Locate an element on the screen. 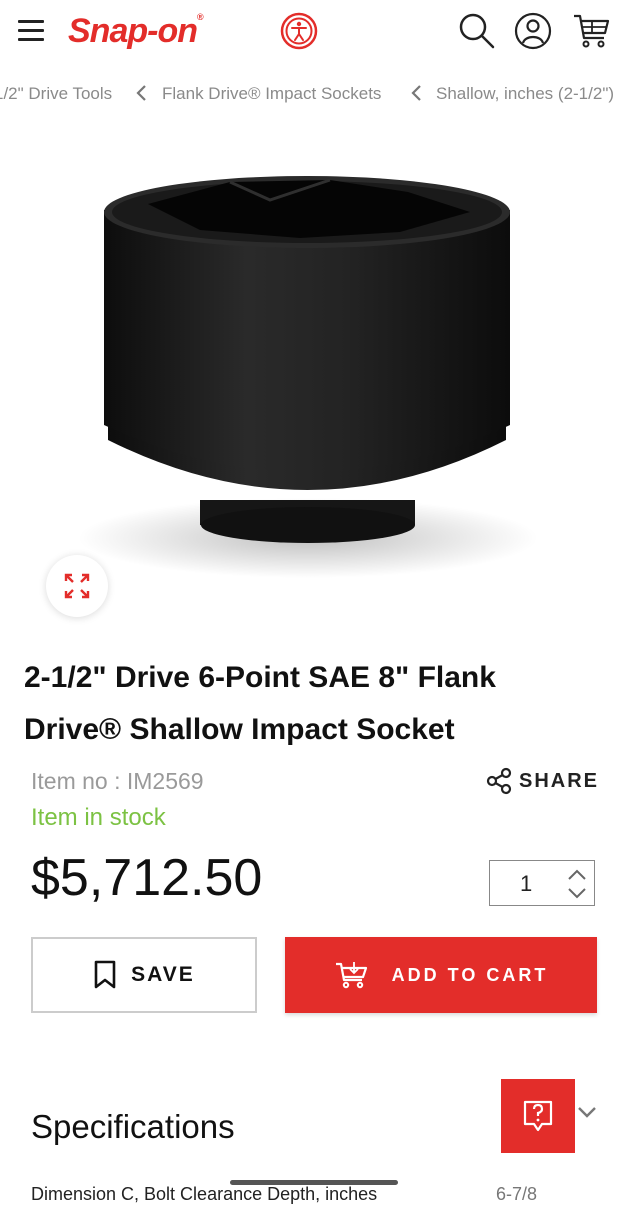  specifications-heading: Specifications is located at coordinates (133, 1127).